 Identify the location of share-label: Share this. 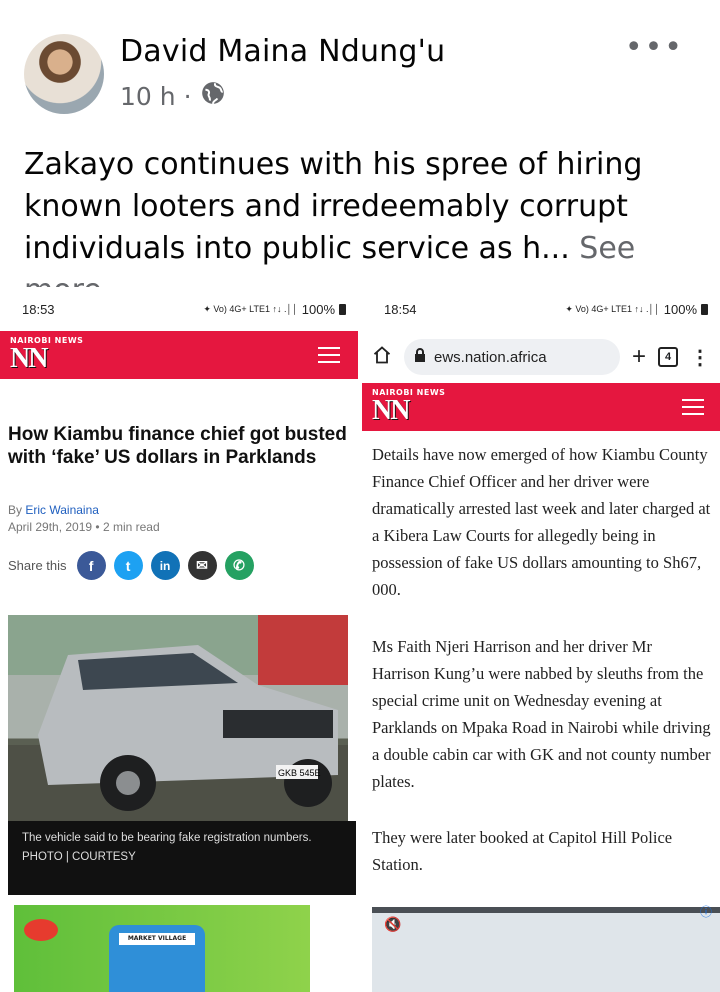
(37, 565).